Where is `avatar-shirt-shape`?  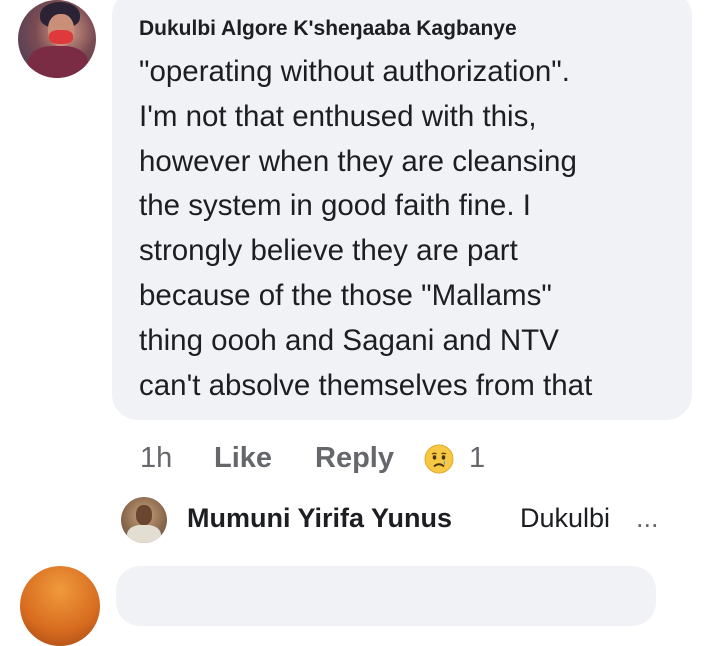
avatar-shirt-shape is located at coordinates (144, 534).